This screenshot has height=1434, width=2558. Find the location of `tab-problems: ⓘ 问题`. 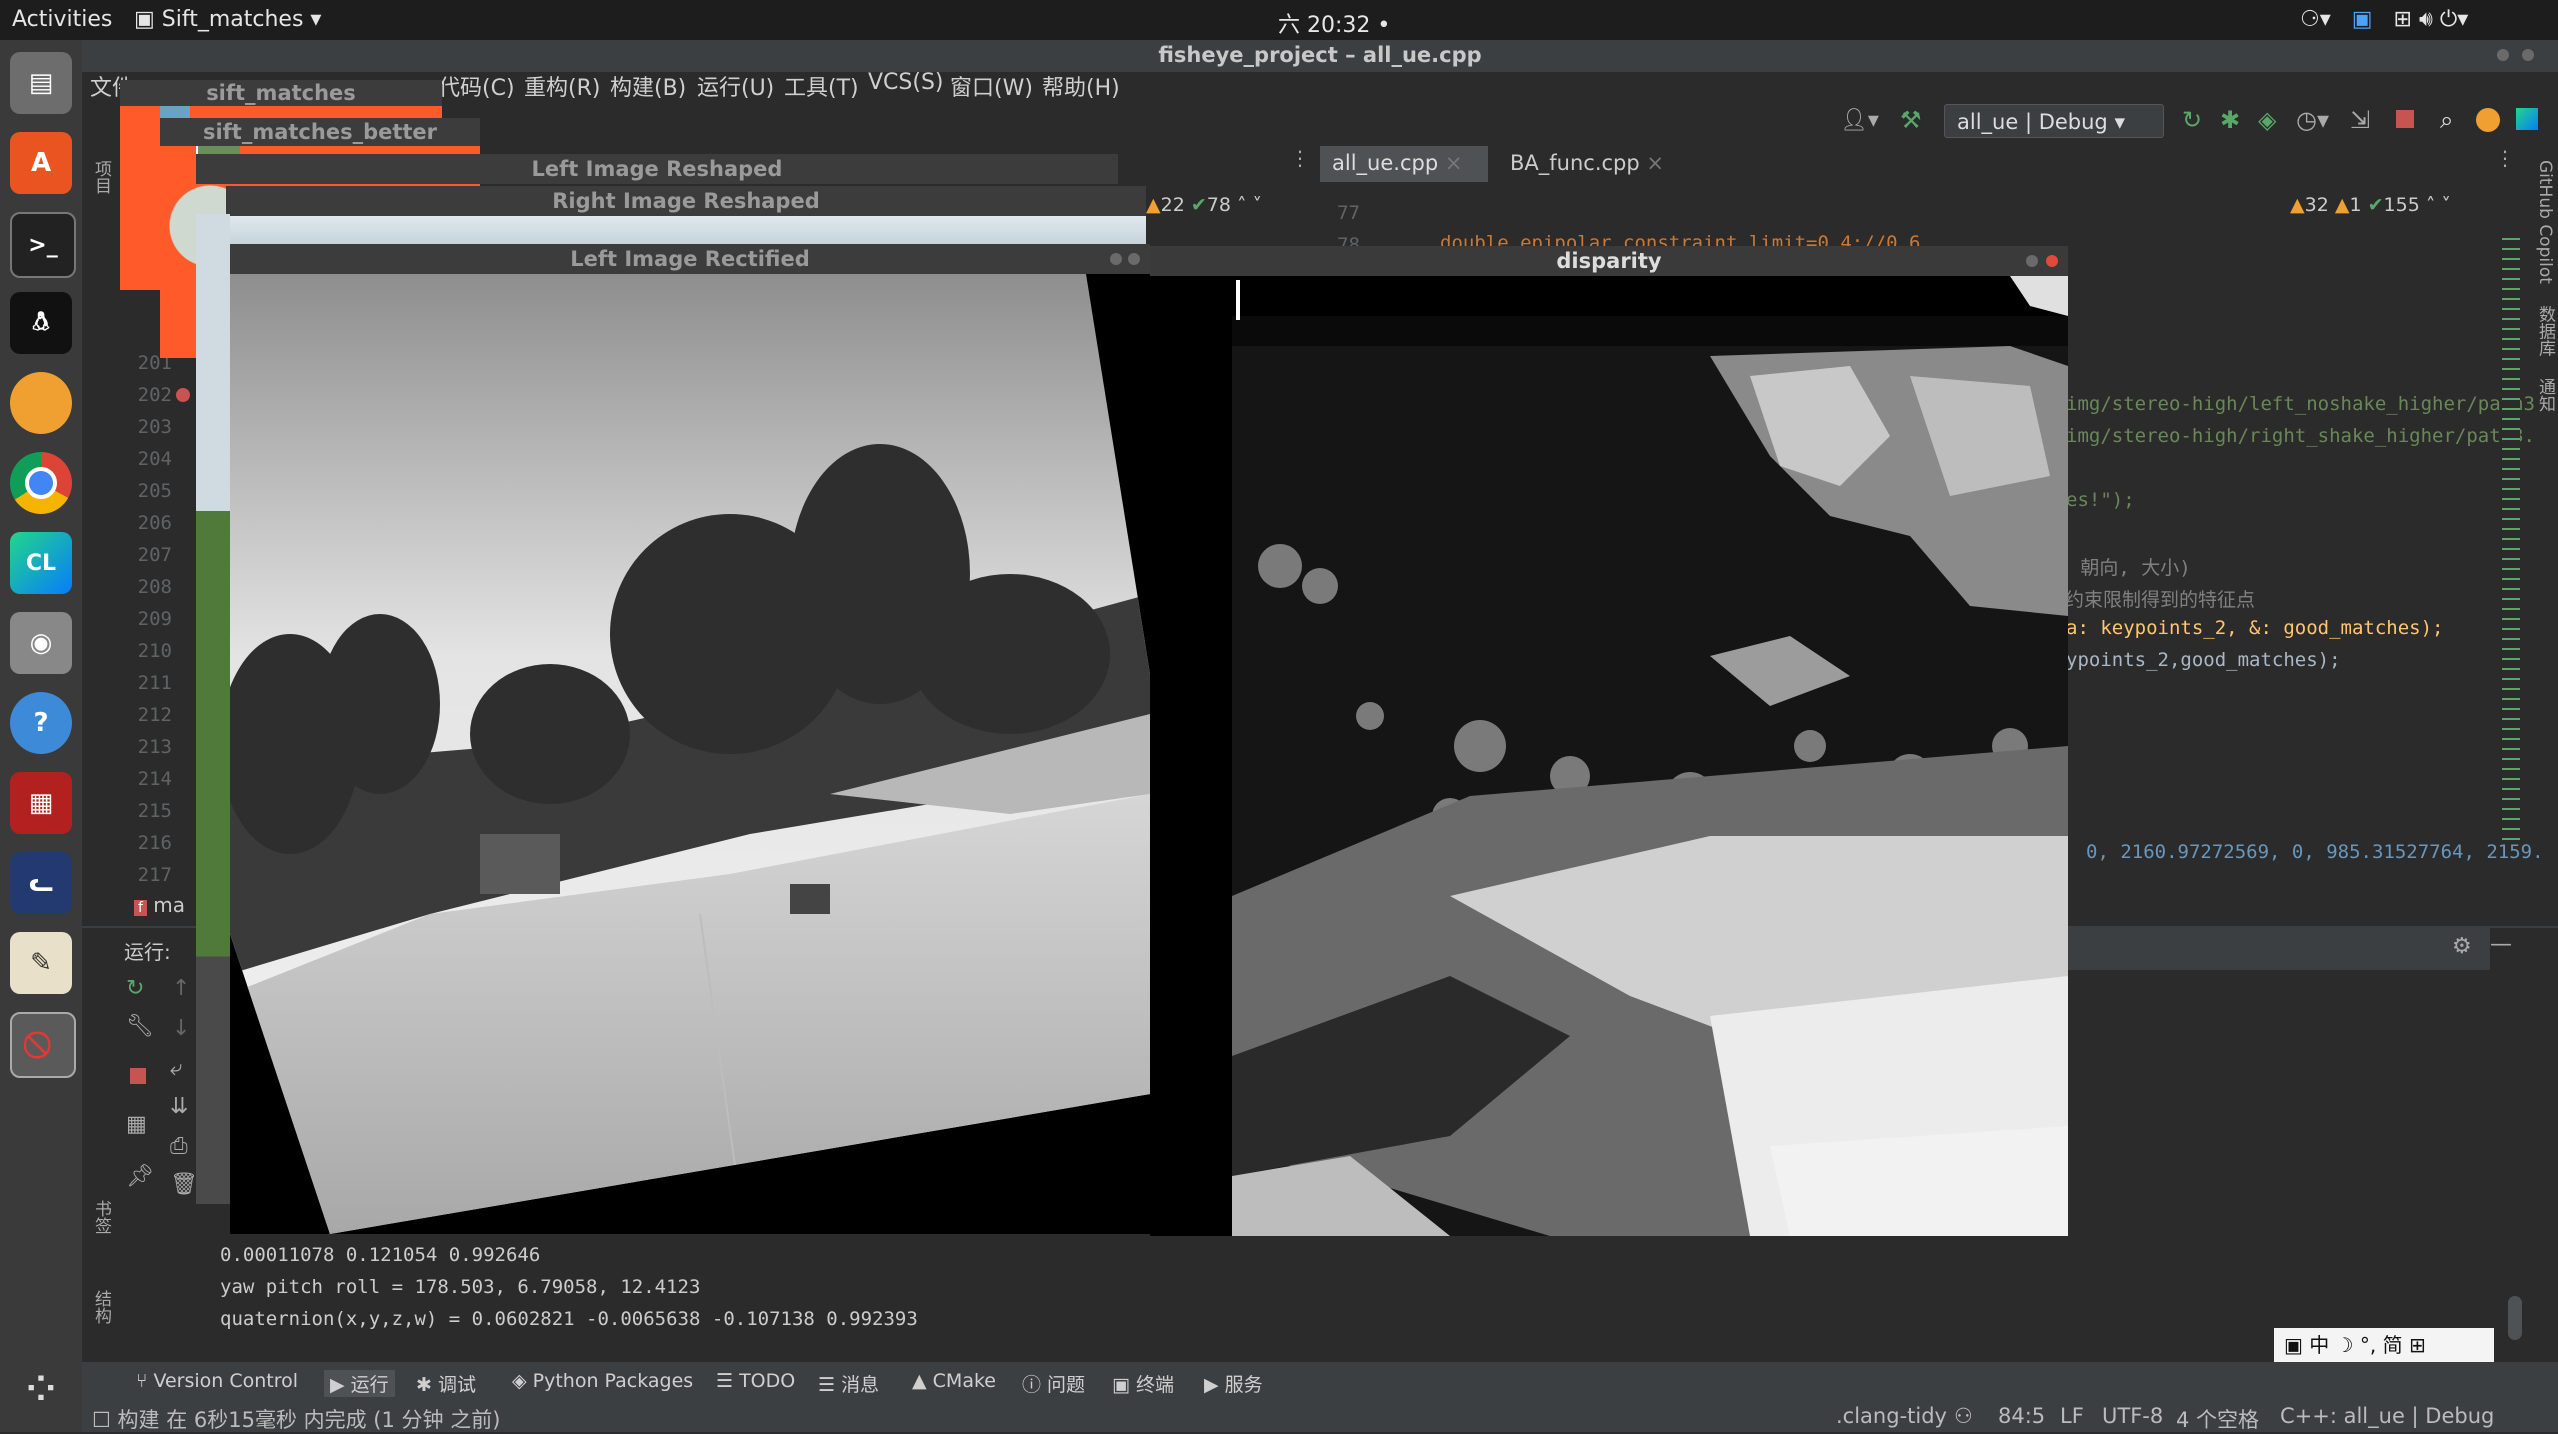

tab-problems: ⓘ 问题 is located at coordinates (1053, 1383).